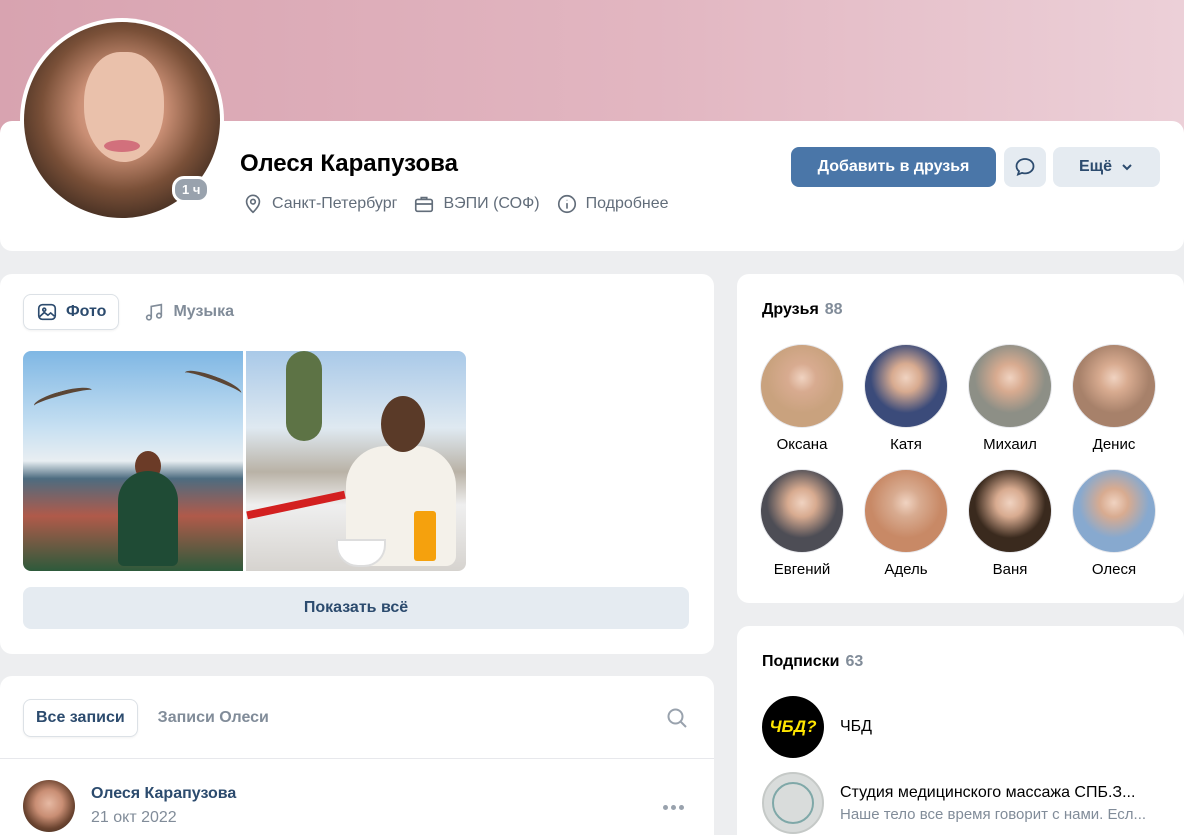 The height and width of the screenshot is (835, 1184). Describe the element at coordinates (154, 312) in the screenshot. I see `music-note-icon` at that location.